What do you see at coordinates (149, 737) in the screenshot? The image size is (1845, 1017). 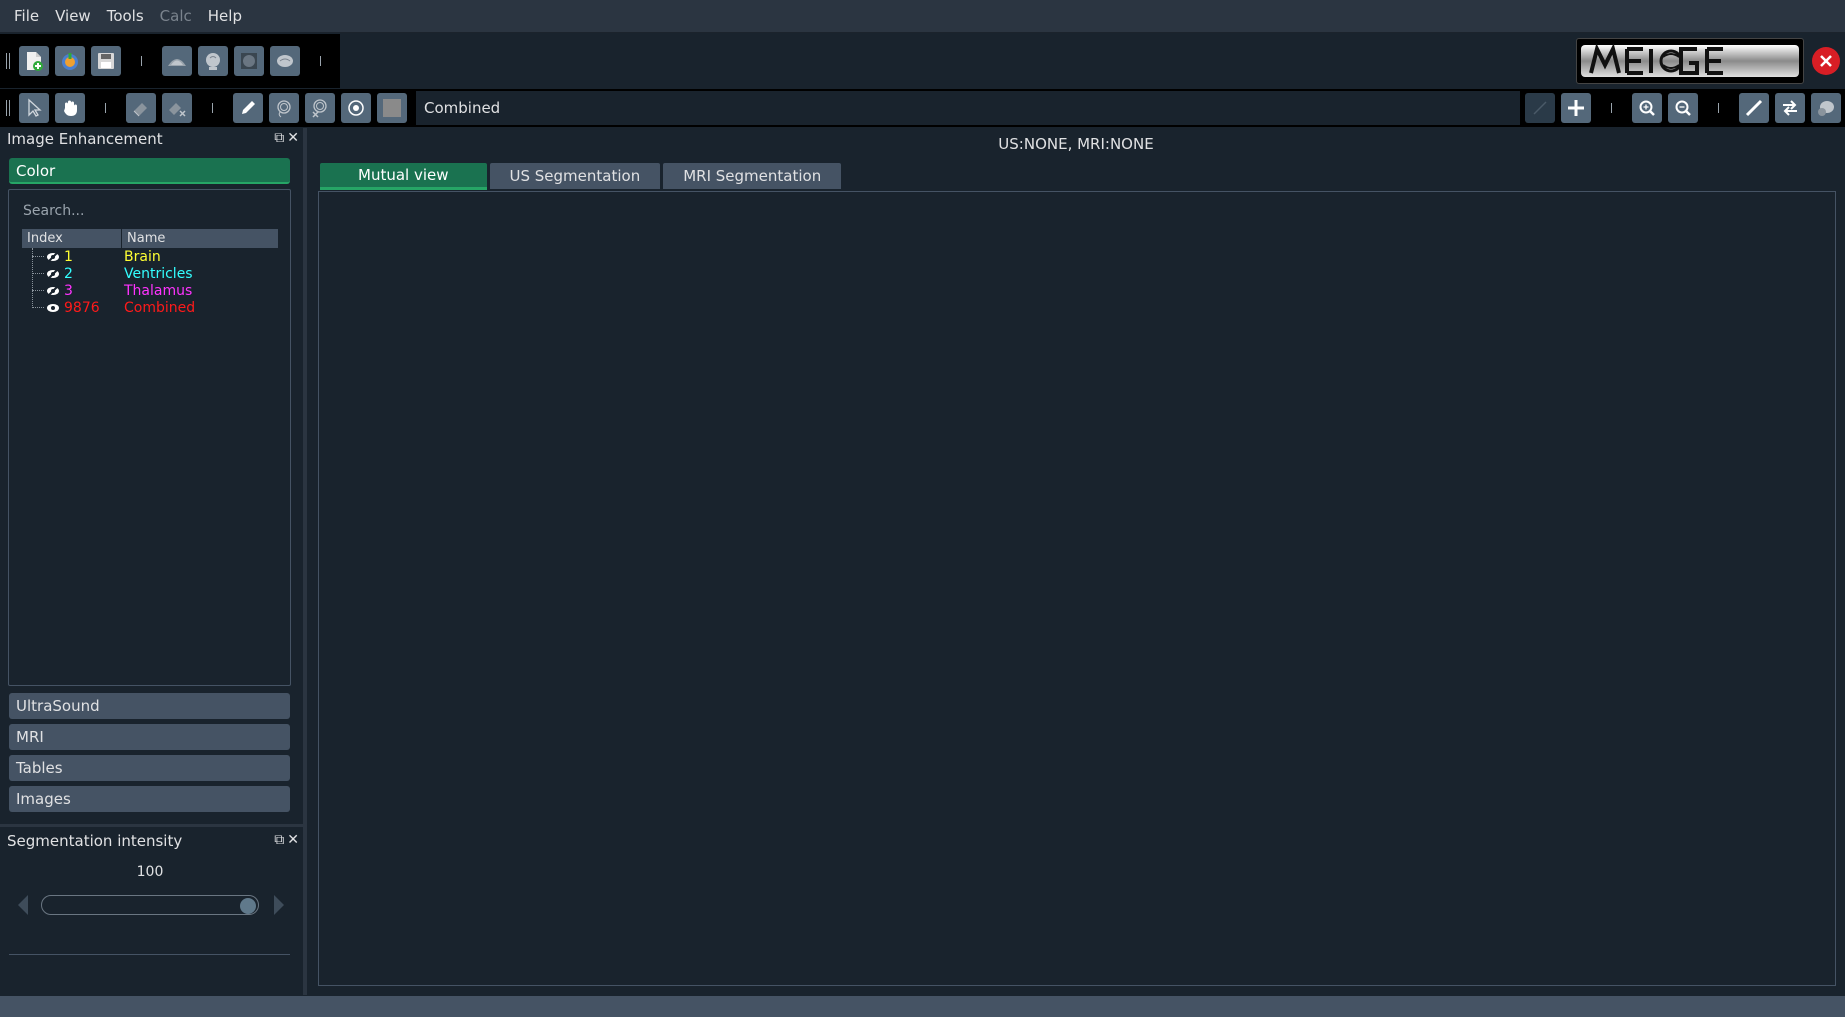 I see `section-mri: MRI` at bounding box center [149, 737].